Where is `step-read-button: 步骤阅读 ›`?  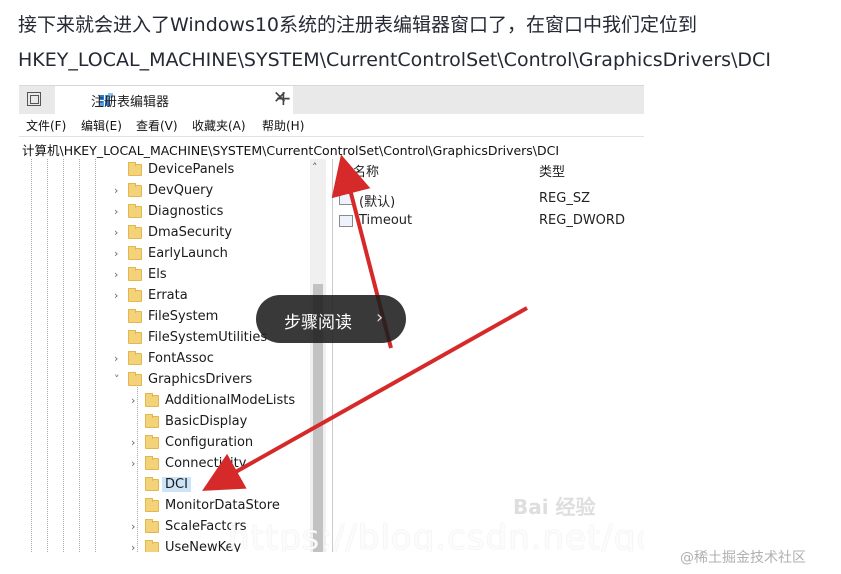
step-read-button: 步骤阅读 › is located at coordinates (331, 319).